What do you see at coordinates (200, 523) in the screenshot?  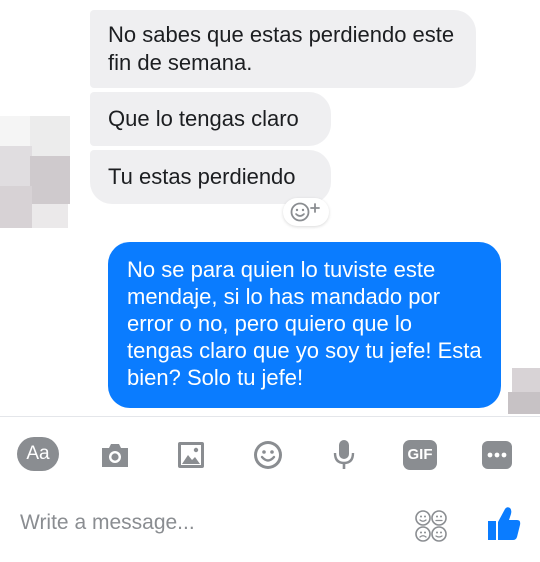 I see `message-input` at bounding box center [200, 523].